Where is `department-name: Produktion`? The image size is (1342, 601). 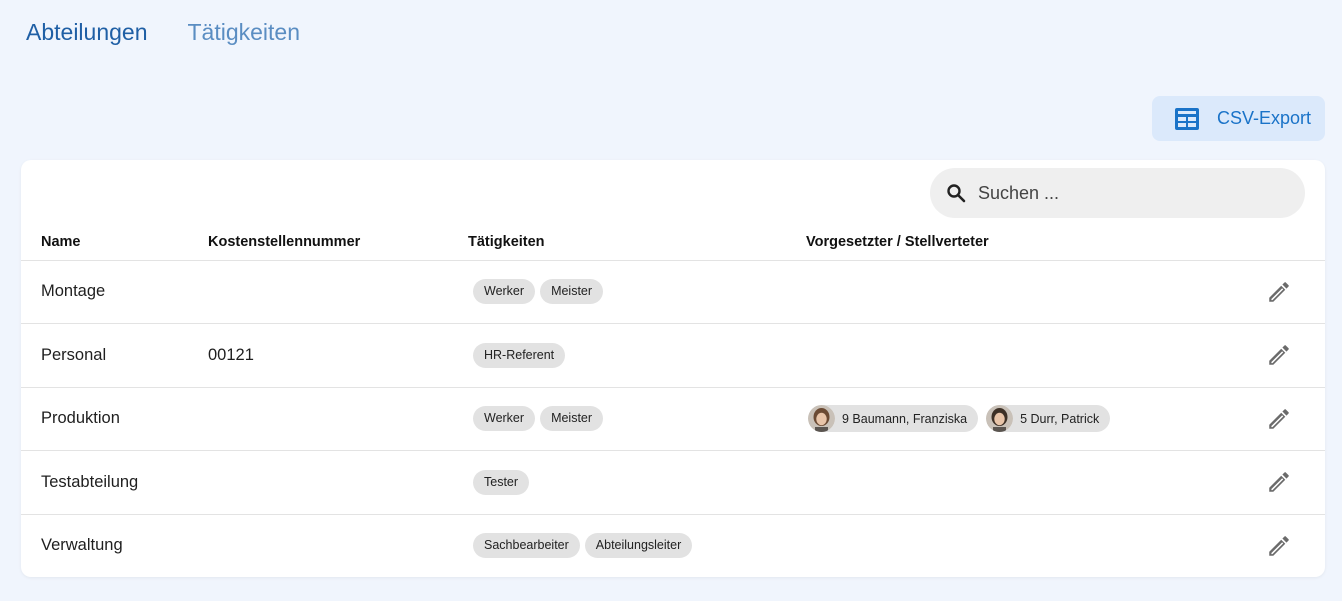
department-name: Produktion is located at coordinates (80, 418).